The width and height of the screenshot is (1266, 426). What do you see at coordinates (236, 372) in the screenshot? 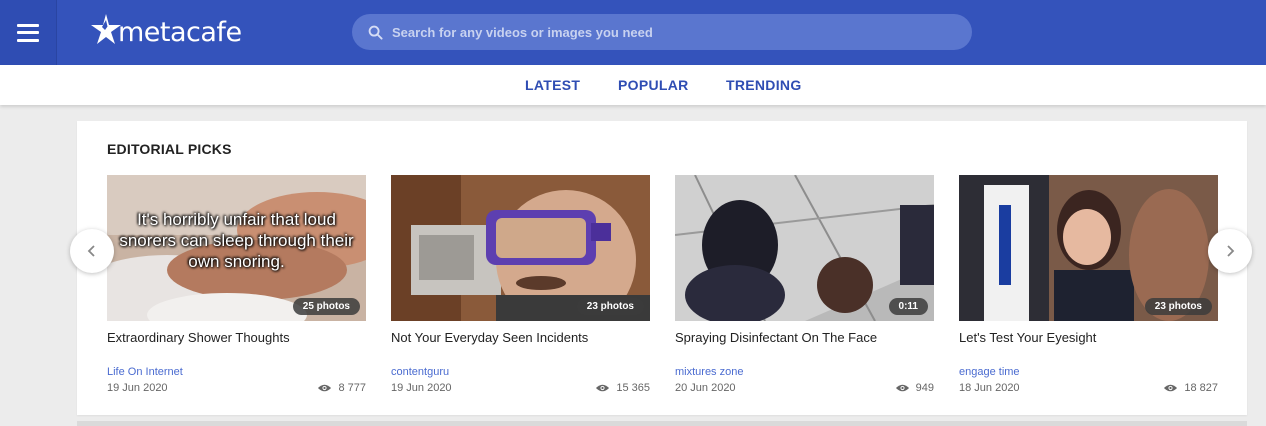
I see `channel-link: Life On Internet` at bounding box center [236, 372].